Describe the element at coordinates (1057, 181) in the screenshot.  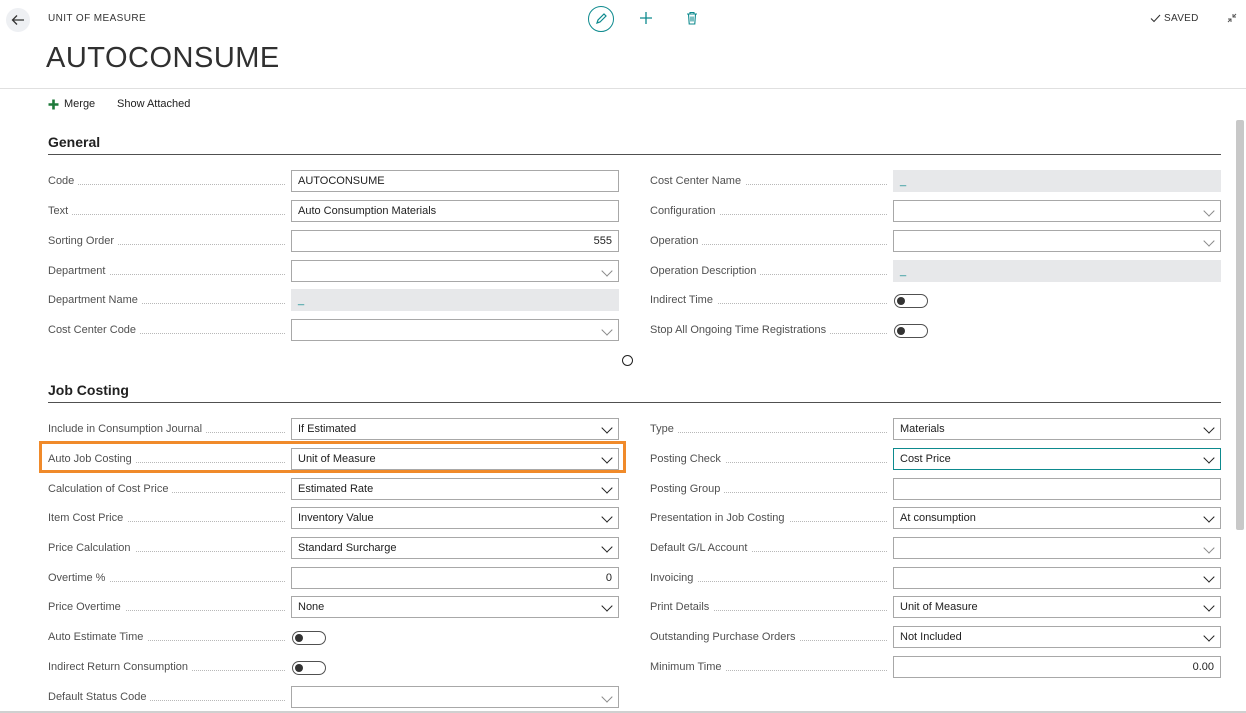
I see `cost-center-name-value: _` at that location.